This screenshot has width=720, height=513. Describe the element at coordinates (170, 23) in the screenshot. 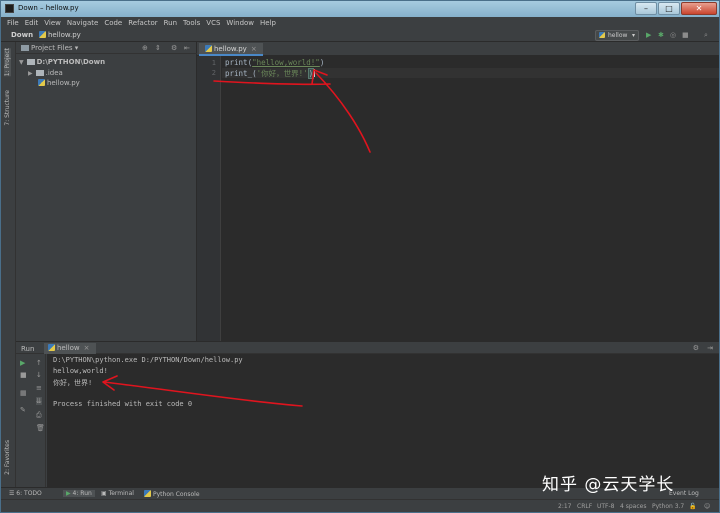

I see `menu-run: Run` at that location.